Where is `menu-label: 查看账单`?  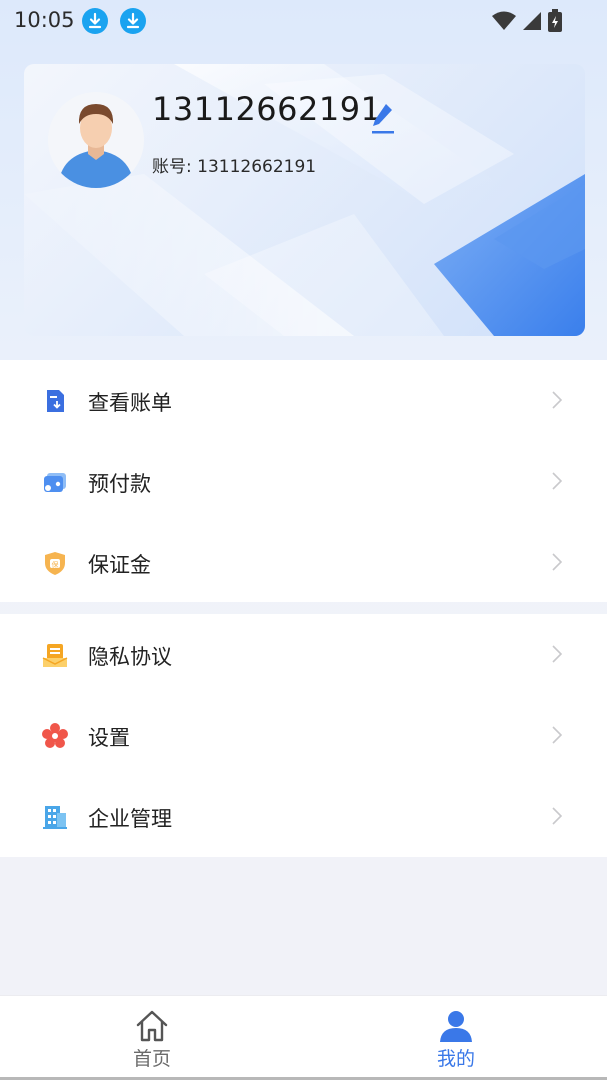 menu-label: 查看账单 is located at coordinates (130, 403).